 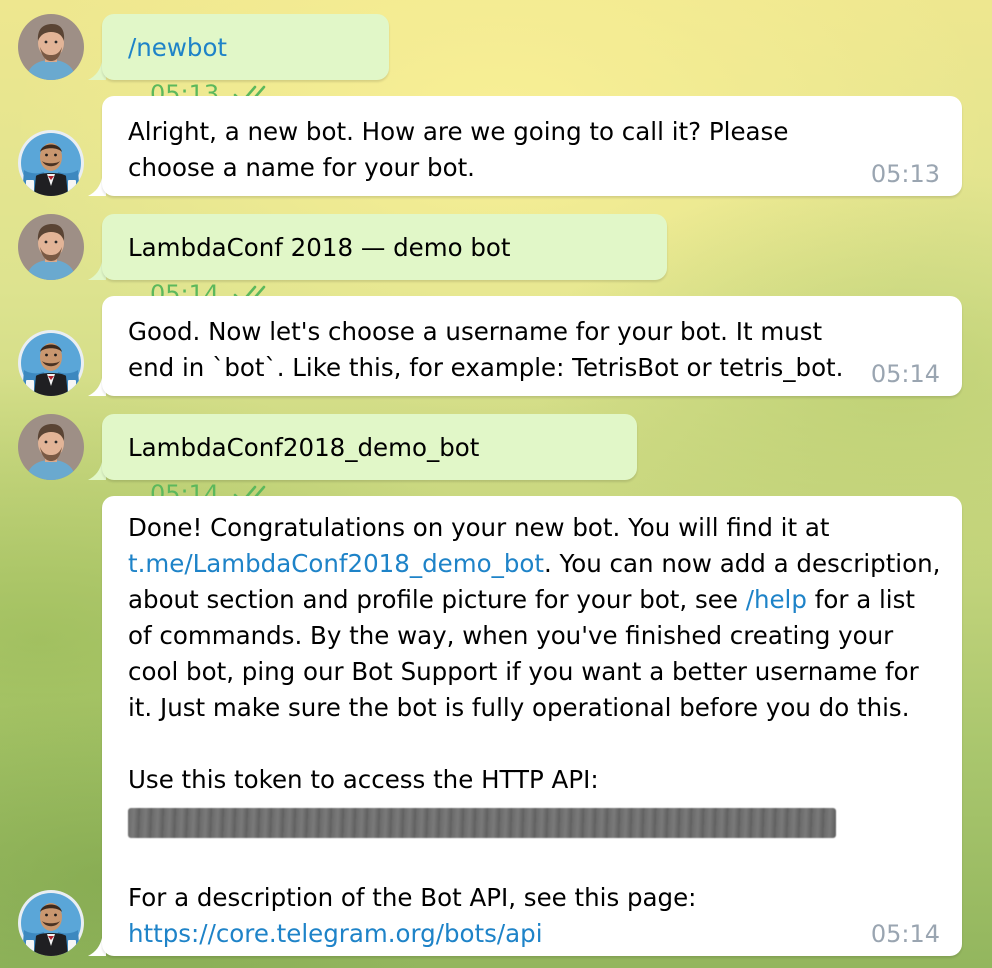 What do you see at coordinates (776, 599) in the screenshot?
I see `help-command-link: /help` at bounding box center [776, 599].